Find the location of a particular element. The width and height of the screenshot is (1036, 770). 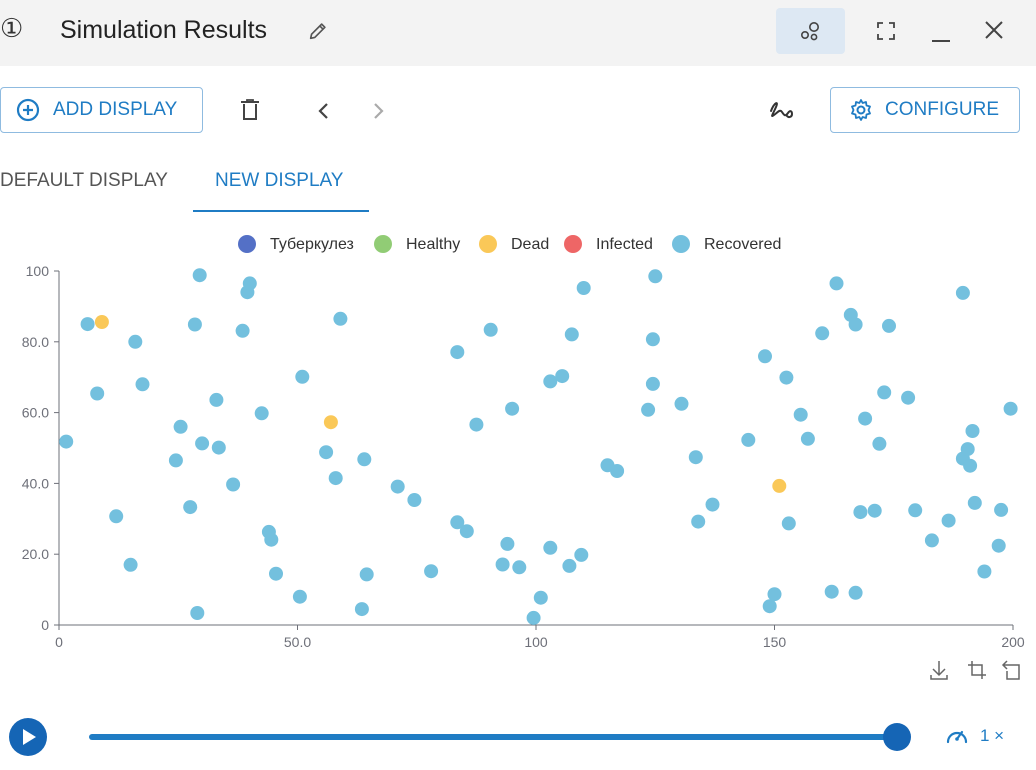

y-tick-label: 100 is located at coordinates (38, 271).